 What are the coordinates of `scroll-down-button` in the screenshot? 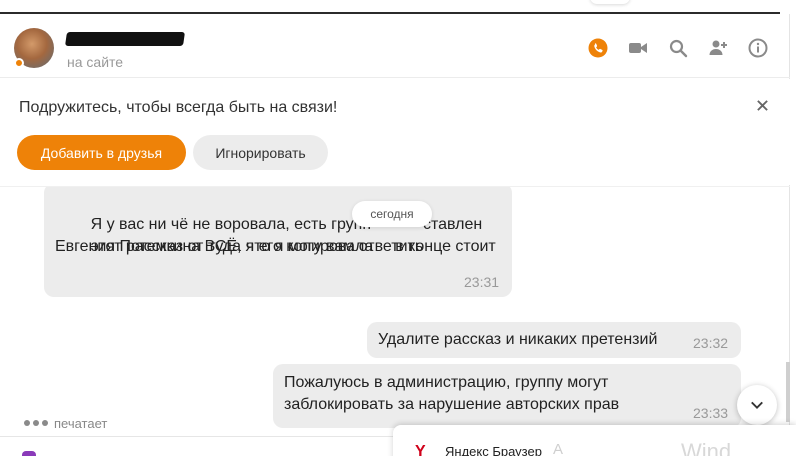 It's located at (757, 405).